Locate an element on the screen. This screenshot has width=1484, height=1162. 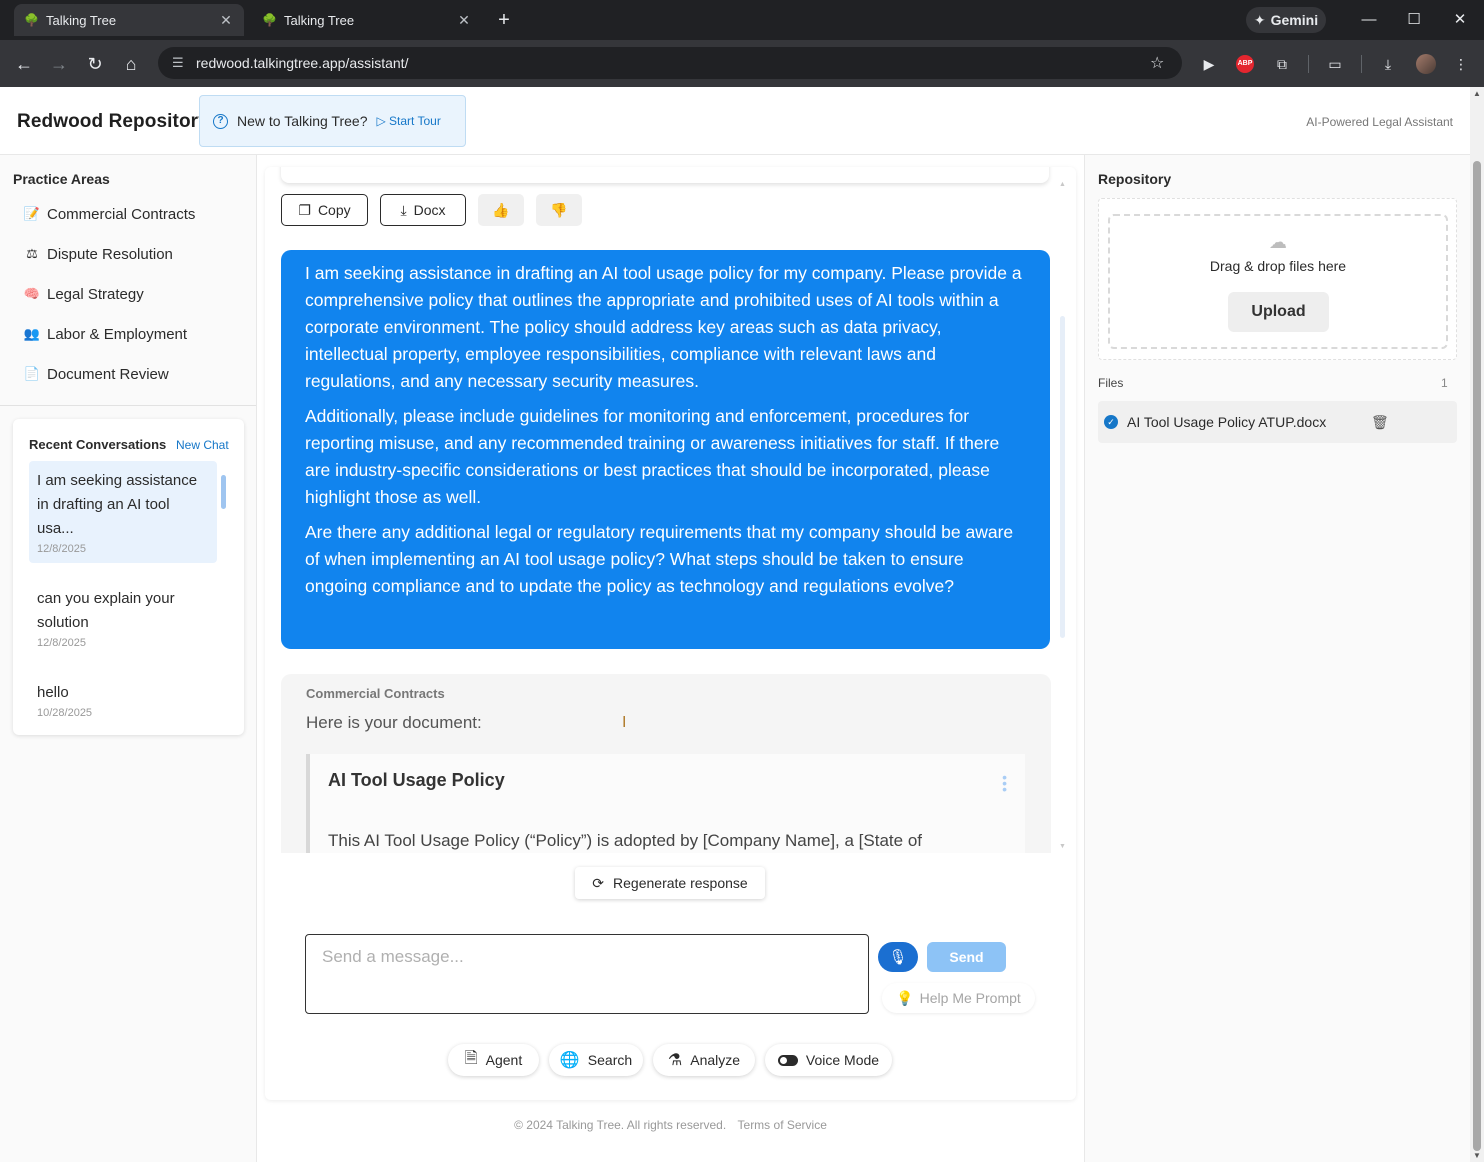
page-scrollbar: ▲ ▼ is located at coordinates (1477, 624).